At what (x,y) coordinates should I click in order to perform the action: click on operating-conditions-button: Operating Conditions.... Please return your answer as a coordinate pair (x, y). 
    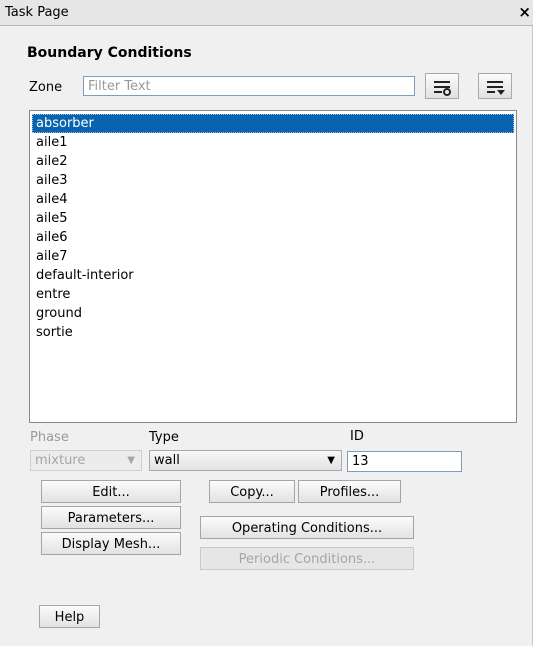
    Looking at the image, I should click on (307, 527).